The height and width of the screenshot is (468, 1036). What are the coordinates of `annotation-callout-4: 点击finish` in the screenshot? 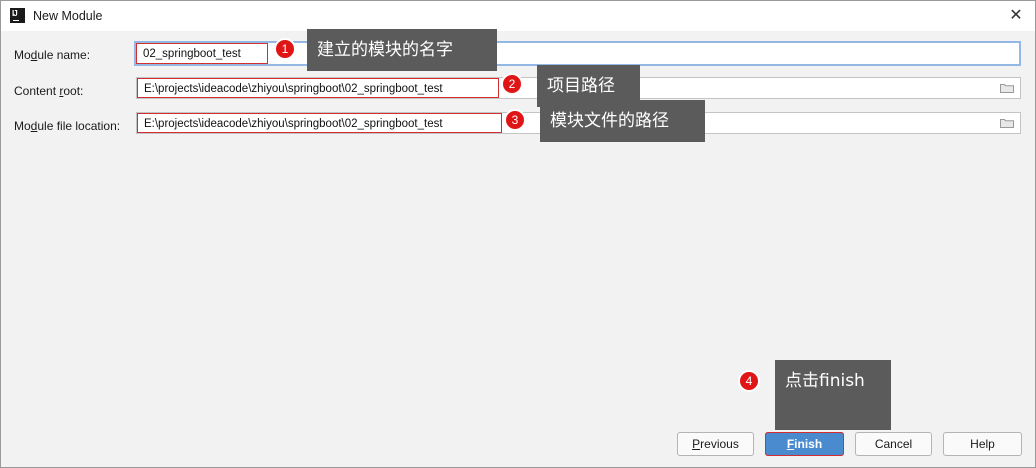 It's located at (833, 395).